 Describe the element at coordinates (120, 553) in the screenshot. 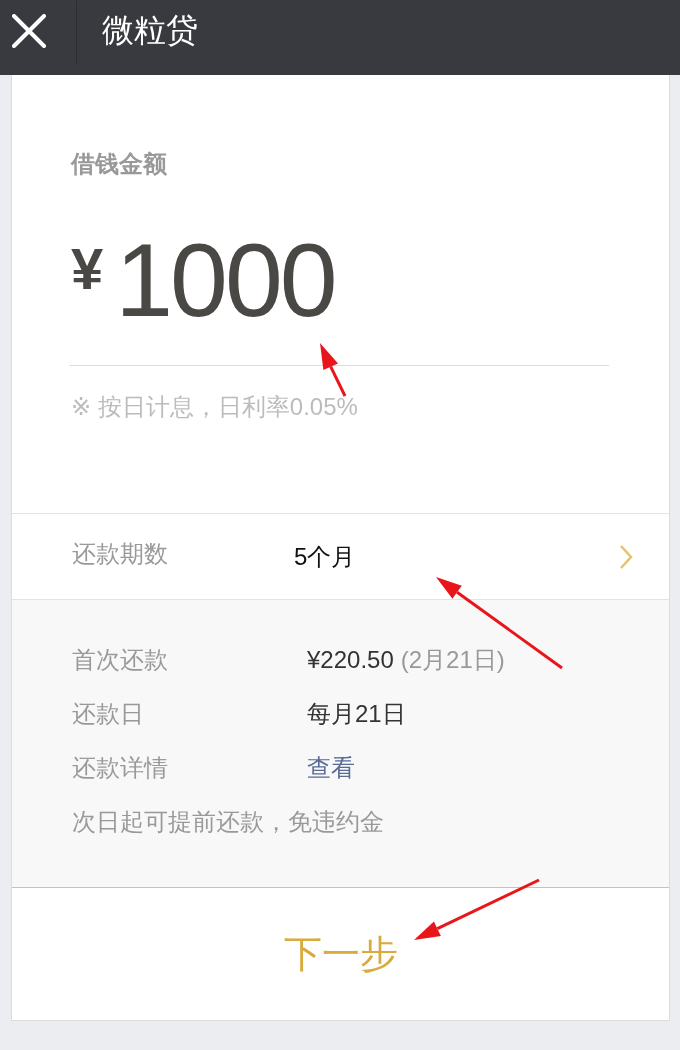

I see `term-label: 还款期数` at that location.